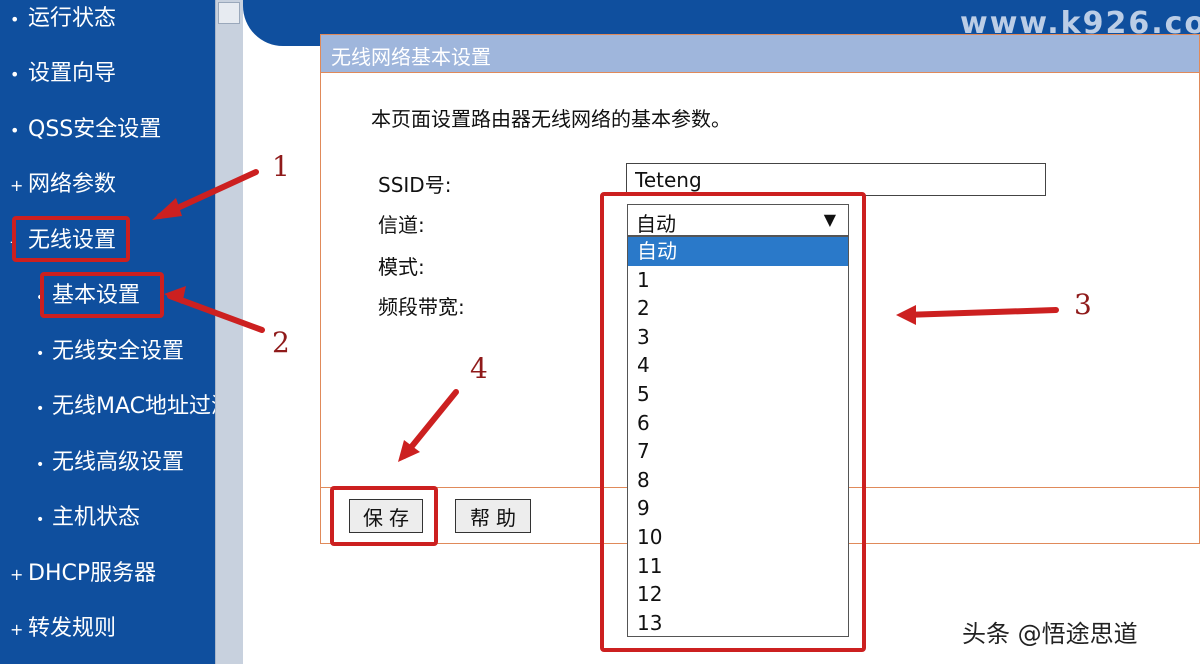 The height and width of the screenshot is (664, 1200). Describe the element at coordinates (281, 342) in the screenshot. I see `callout-2: 2` at that location.